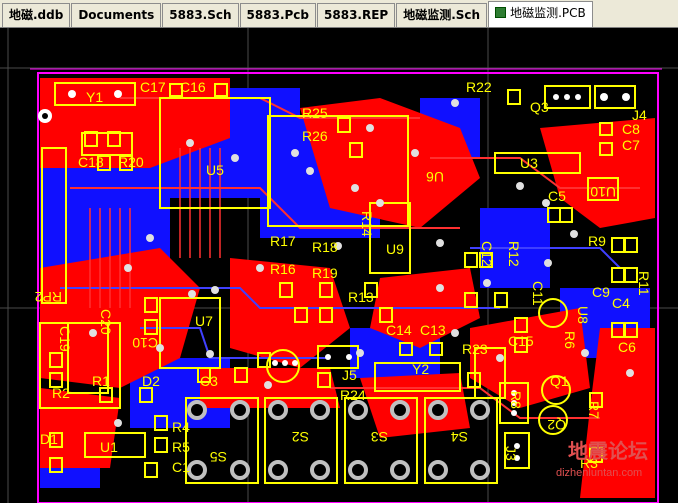 The image size is (678, 503). What do you see at coordinates (435, 177) in the screenshot?
I see `label-u6: U6` at bounding box center [435, 177].